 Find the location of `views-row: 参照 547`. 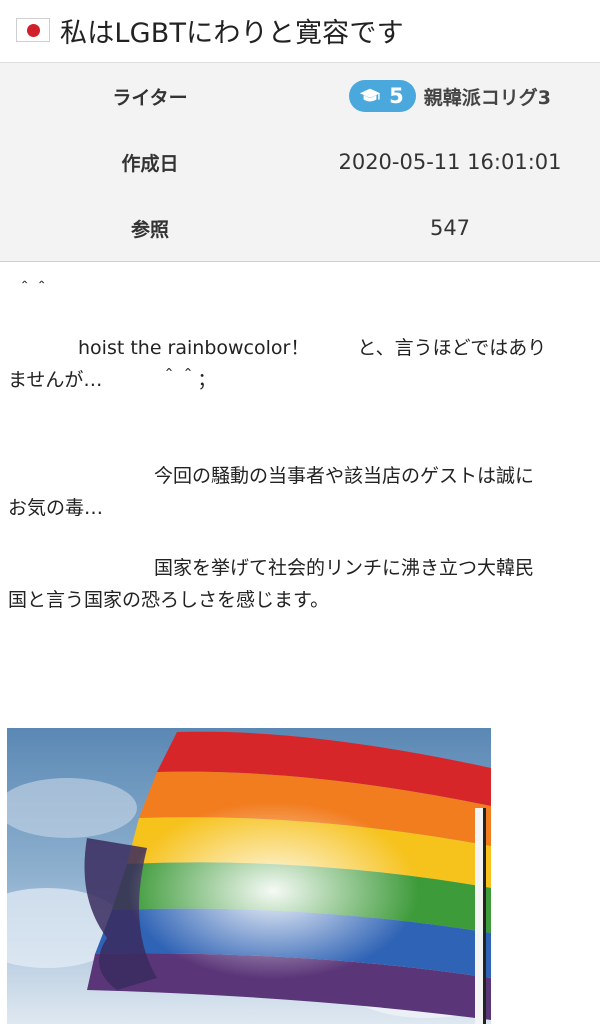

views-row: 参照 547 is located at coordinates (300, 228).